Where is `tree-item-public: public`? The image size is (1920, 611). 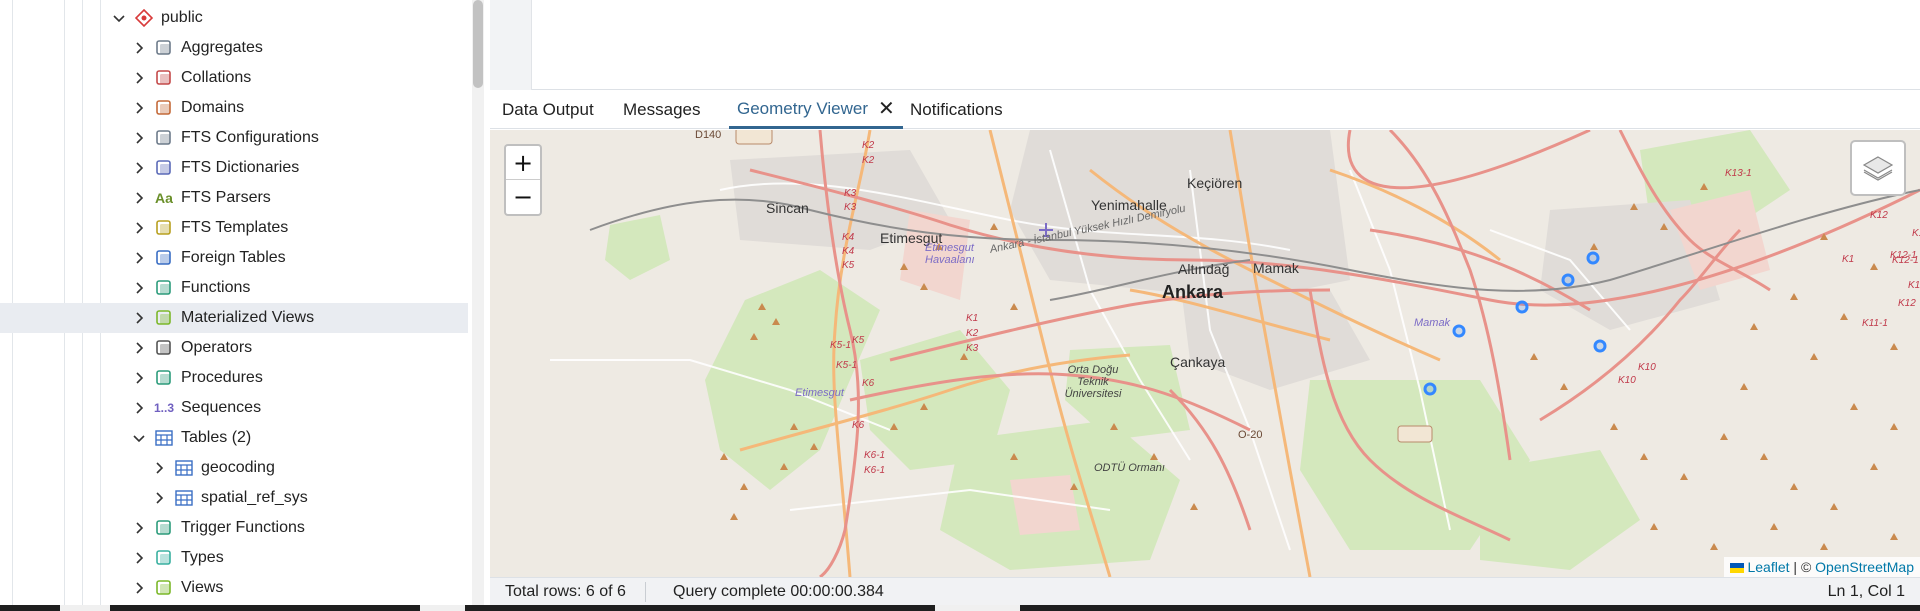 tree-item-public: public is located at coordinates (234, 18).